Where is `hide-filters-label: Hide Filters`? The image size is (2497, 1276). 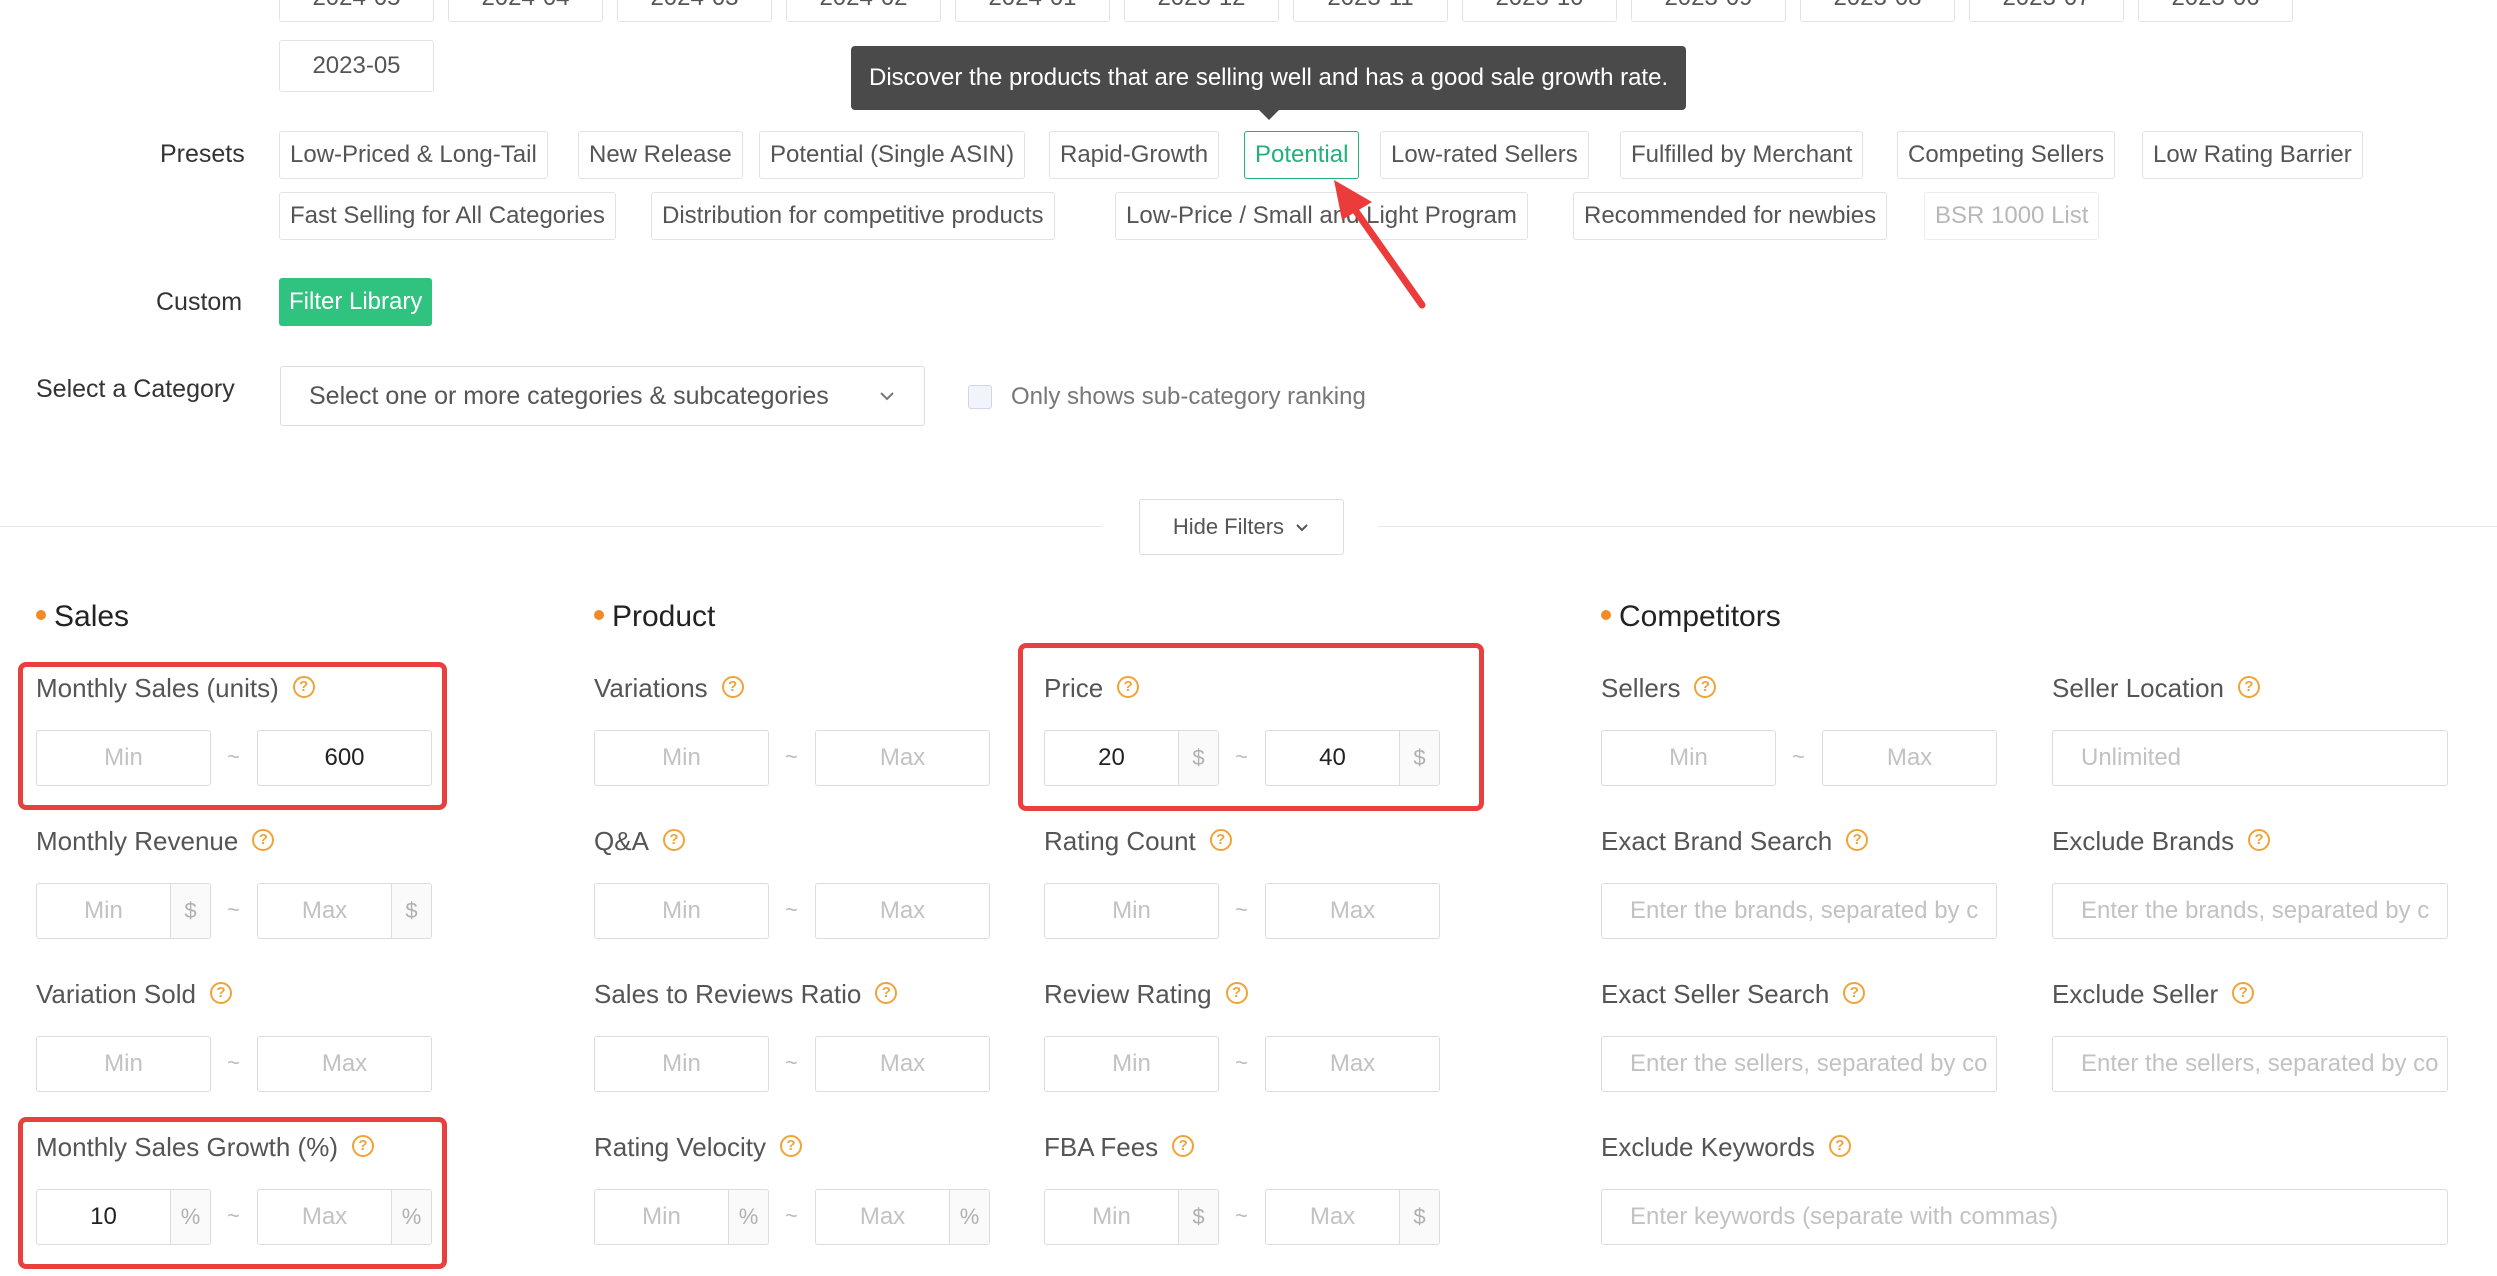 hide-filters-label: Hide Filters is located at coordinates (1228, 526).